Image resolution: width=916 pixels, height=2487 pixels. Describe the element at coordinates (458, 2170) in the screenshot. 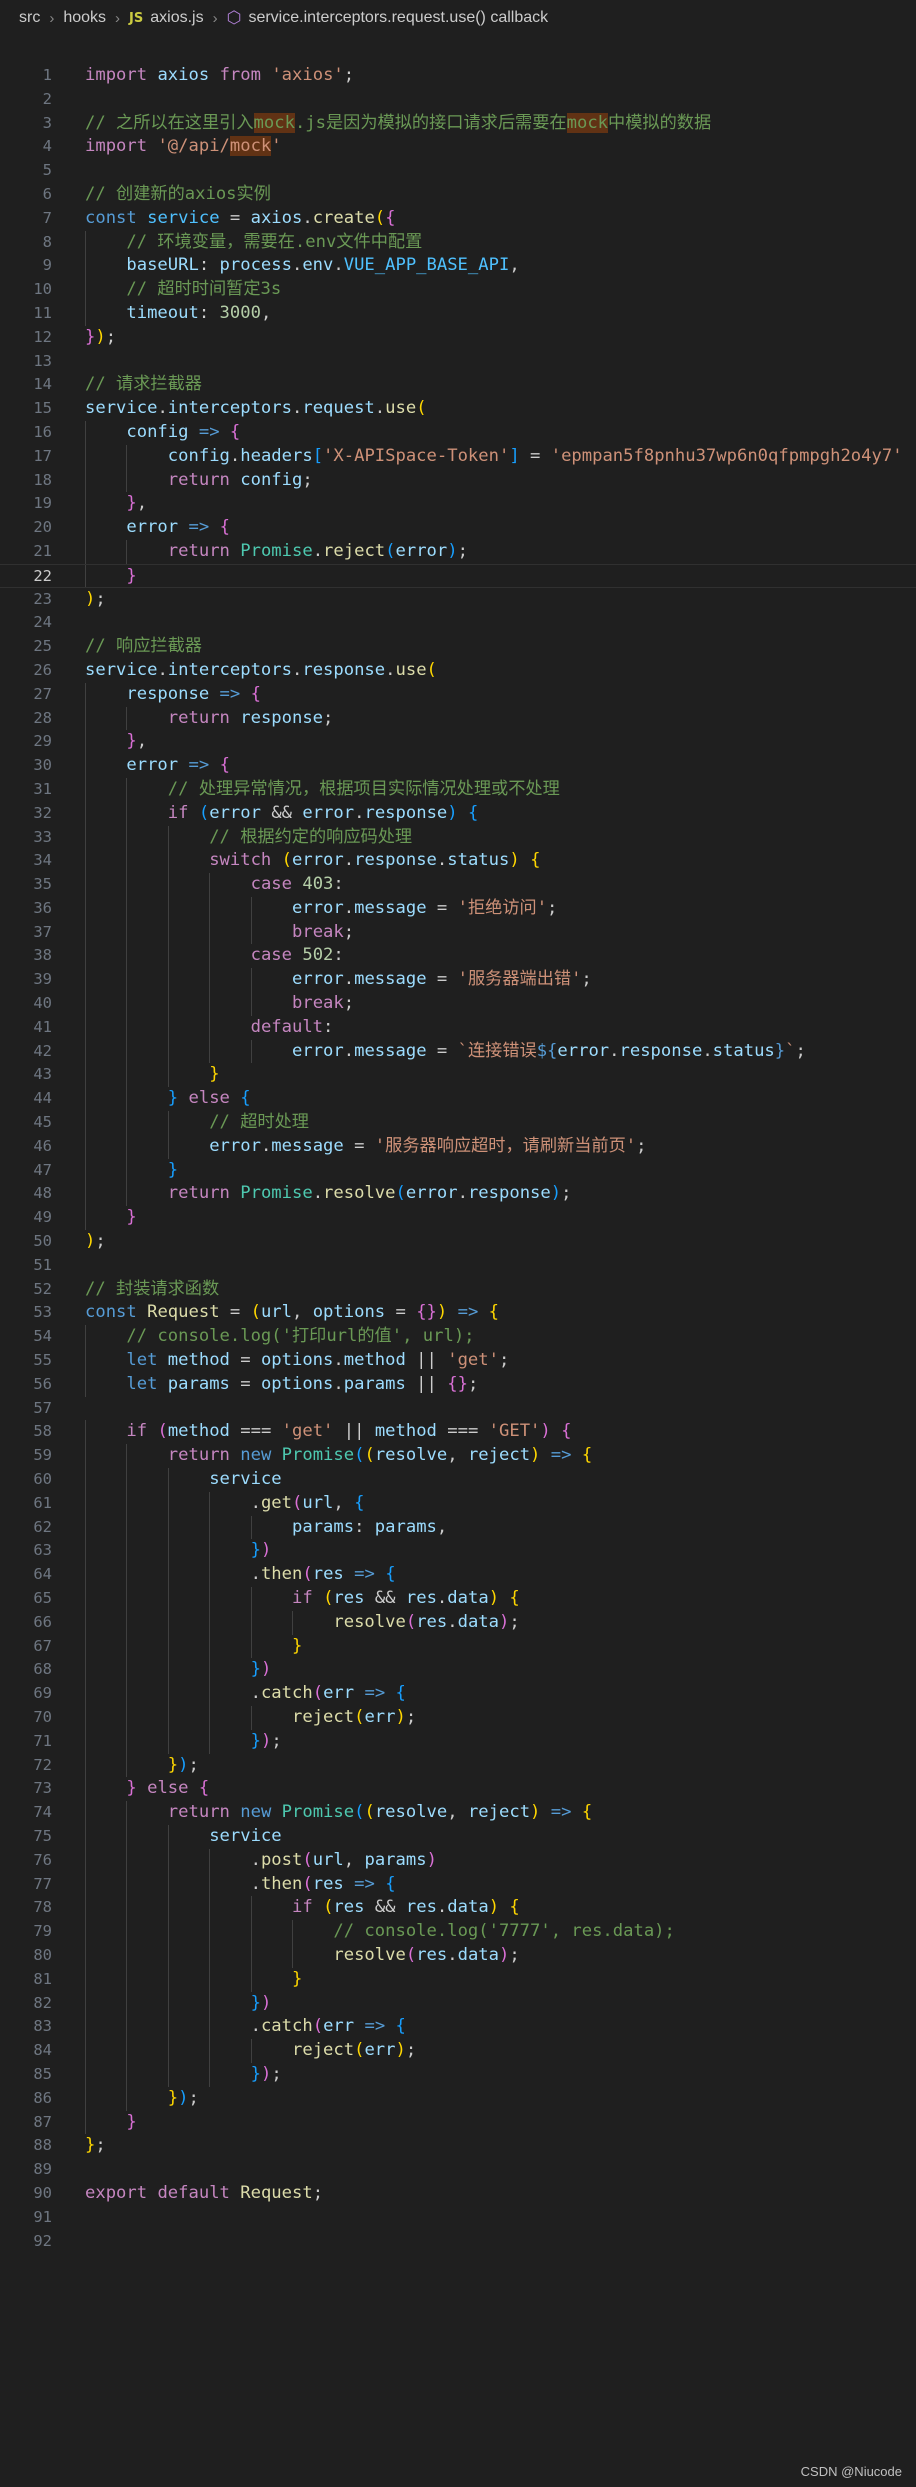

I see `code-line: 89` at that location.